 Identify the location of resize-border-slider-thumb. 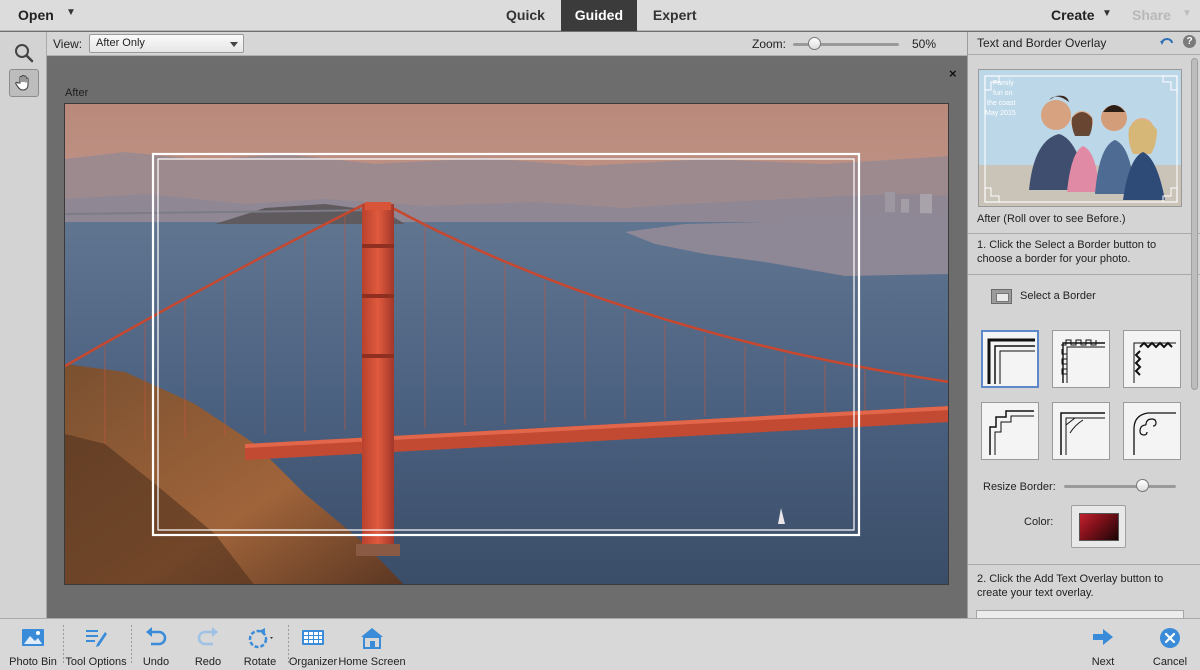
(1143, 485).